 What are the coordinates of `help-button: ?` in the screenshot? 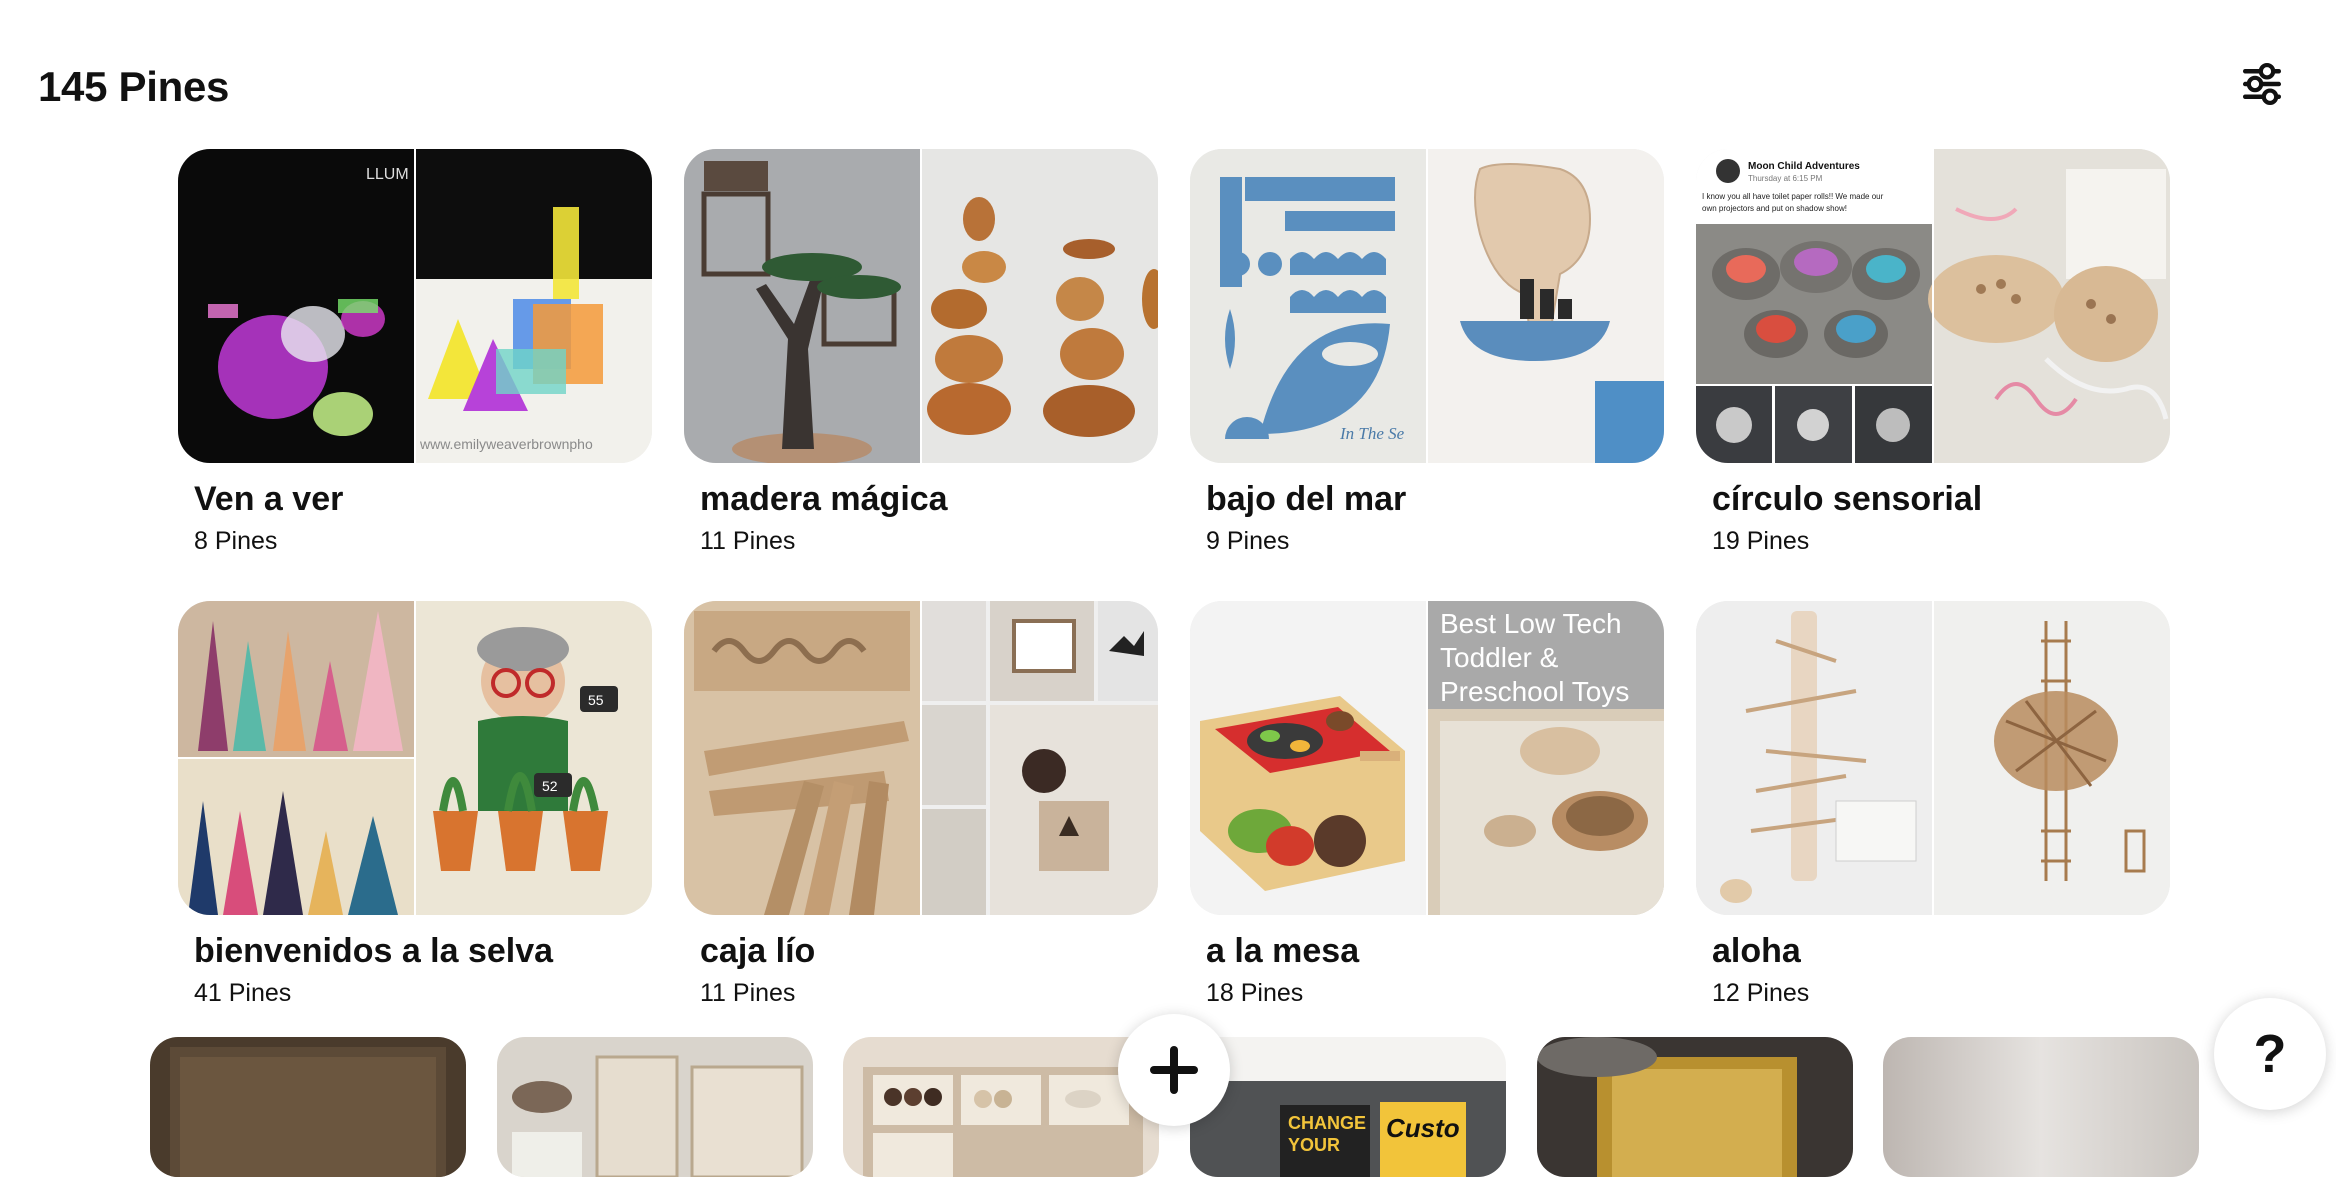 It's located at (2270, 1054).